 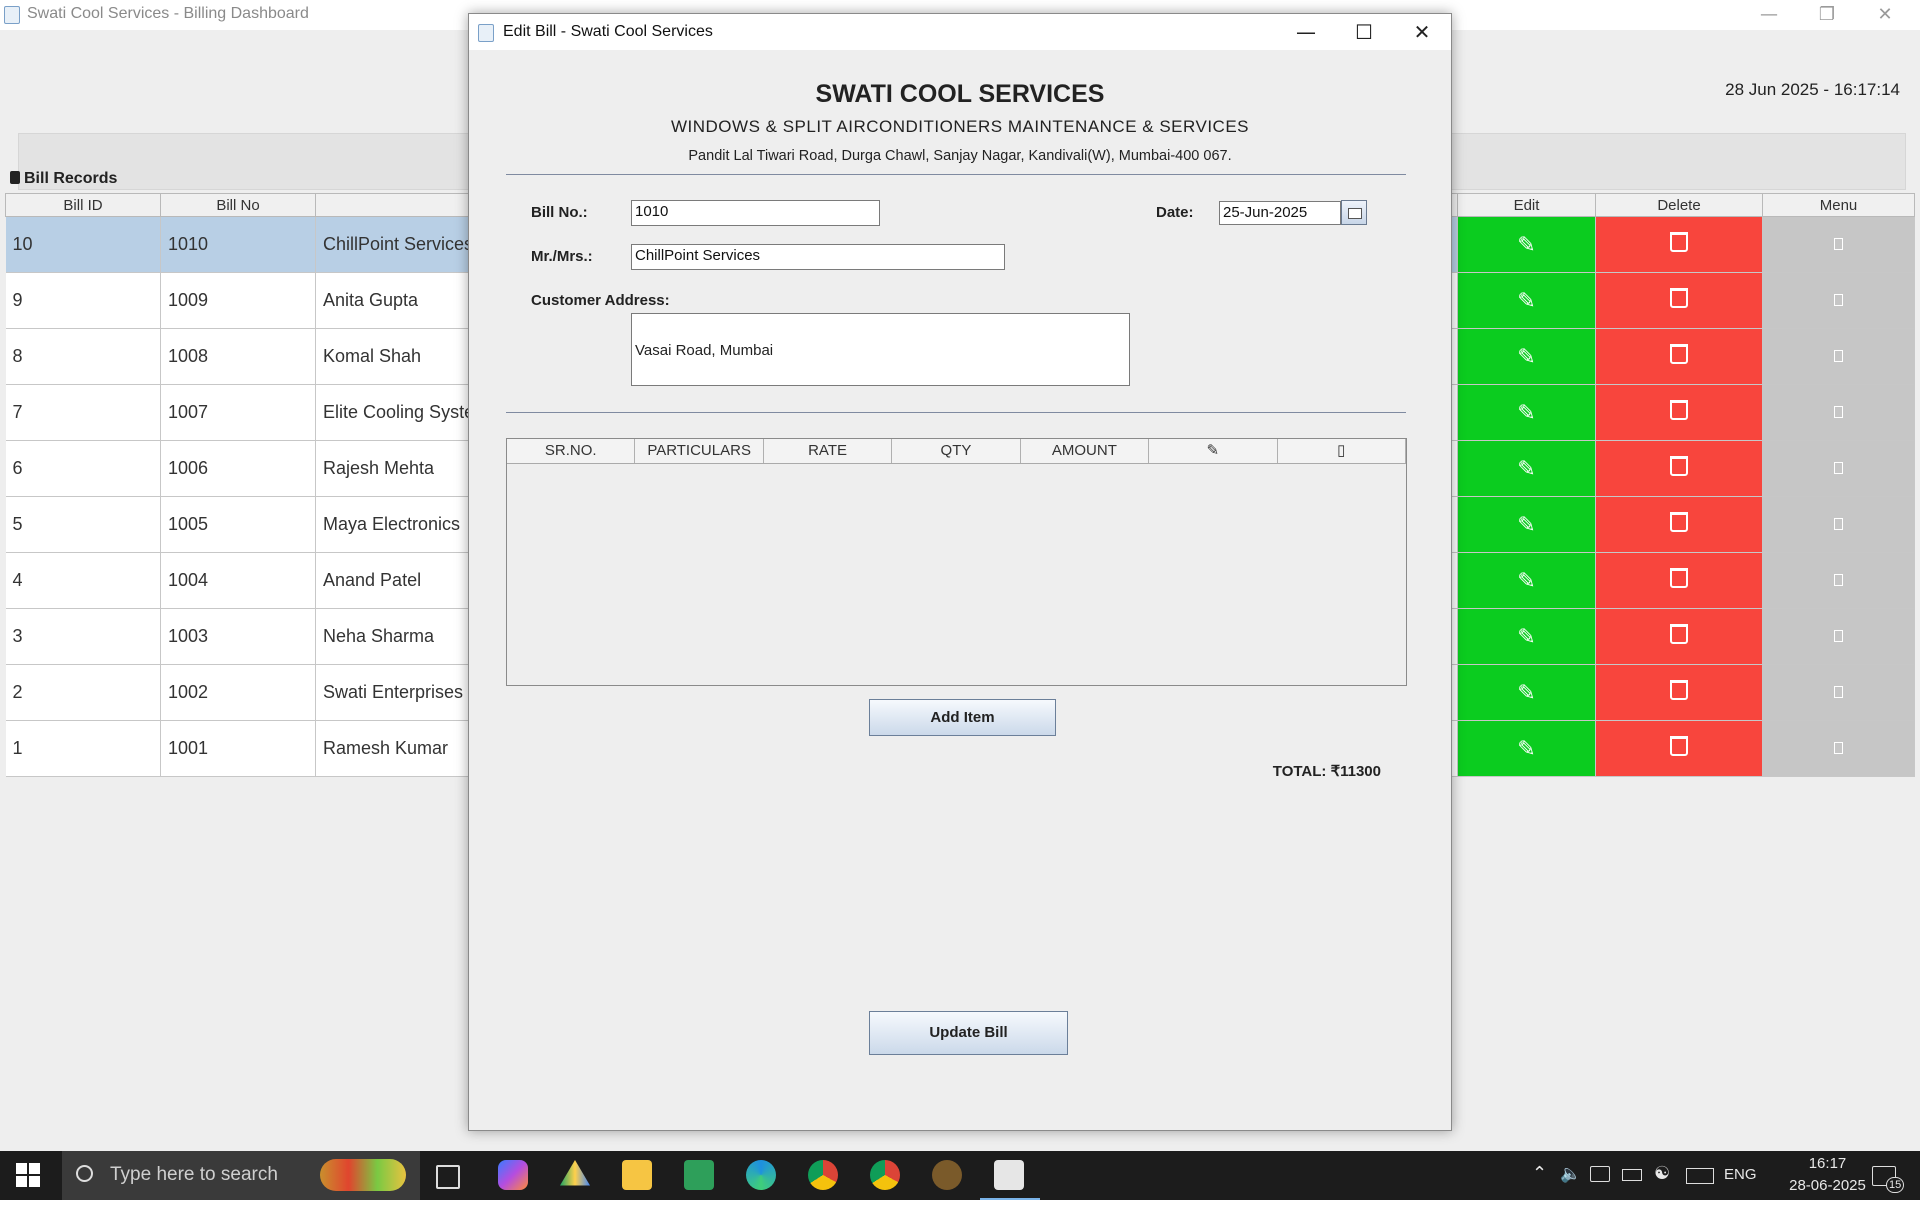 What do you see at coordinates (83, 636) in the screenshot?
I see `cell-bill-id: 3` at bounding box center [83, 636].